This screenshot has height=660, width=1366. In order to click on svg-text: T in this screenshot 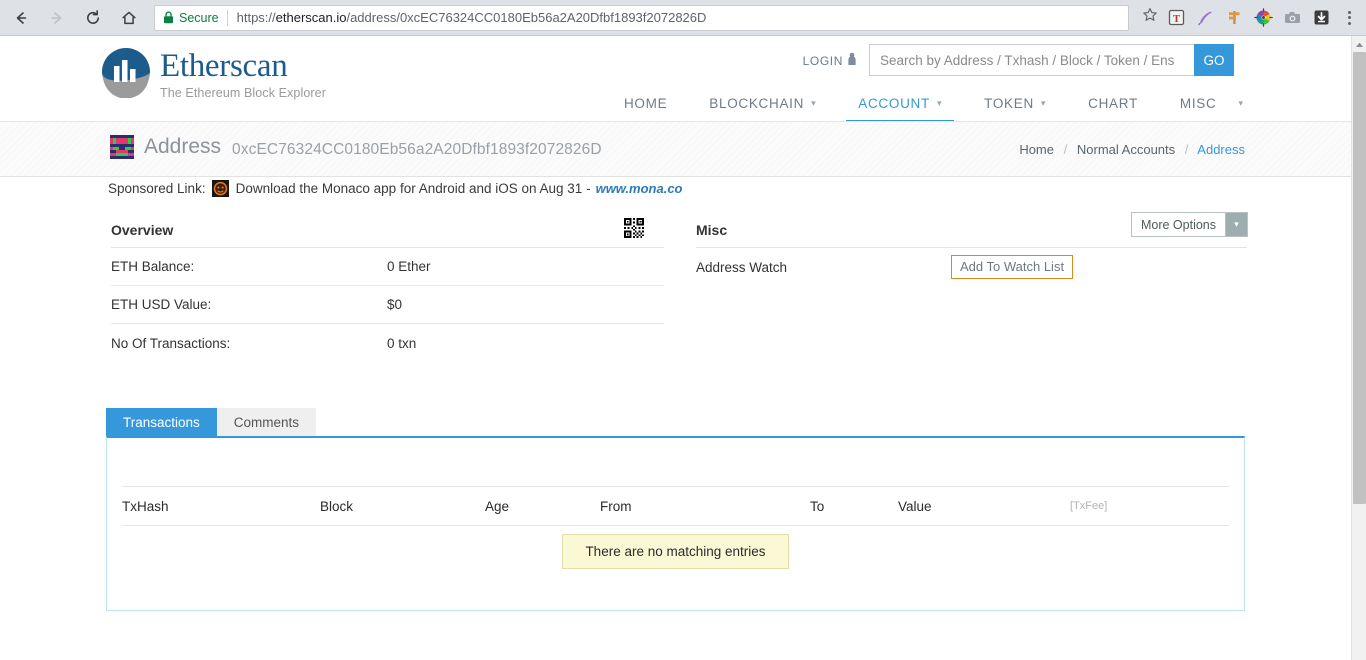, I will do `click(1176, 19)`.